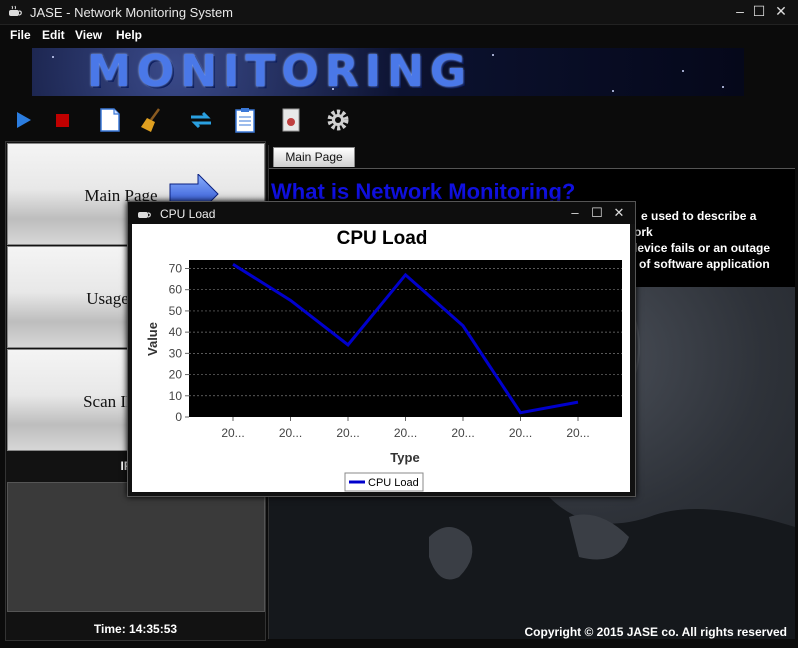 The width and height of the screenshot is (798, 648). Describe the element at coordinates (338, 120) in the screenshot. I see `gear-icon` at that location.